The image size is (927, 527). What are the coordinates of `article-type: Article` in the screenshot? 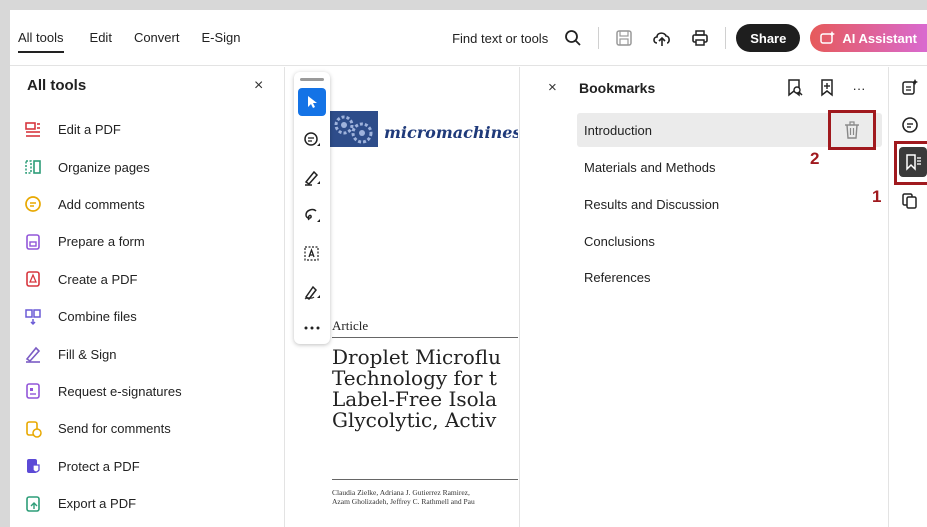 It's located at (350, 325).